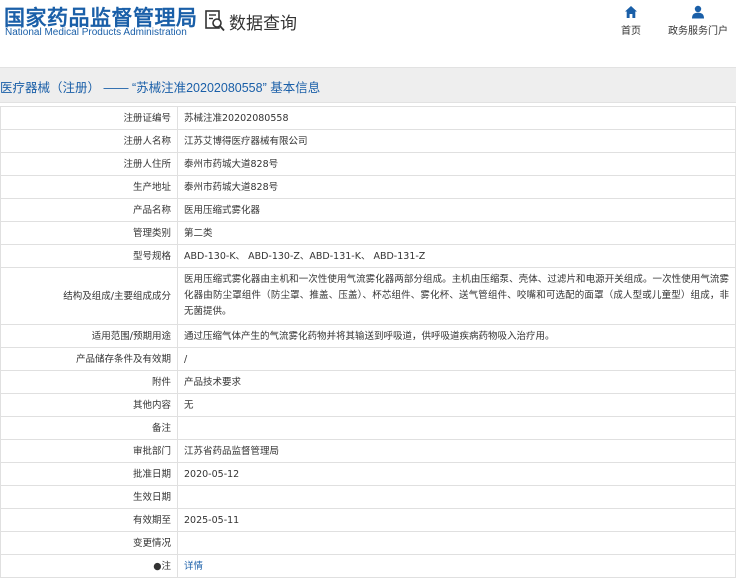  What do you see at coordinates (193, 566) in the screenshot?
I see `details-link: 详情` at bounding box center [193, 566].